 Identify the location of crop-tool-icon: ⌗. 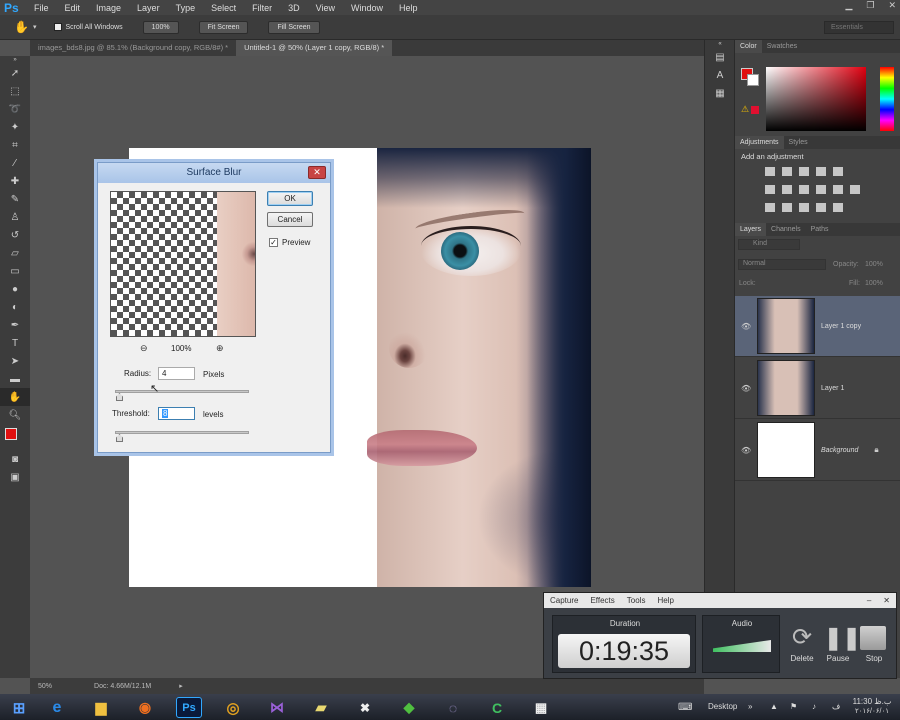
(15, 145).